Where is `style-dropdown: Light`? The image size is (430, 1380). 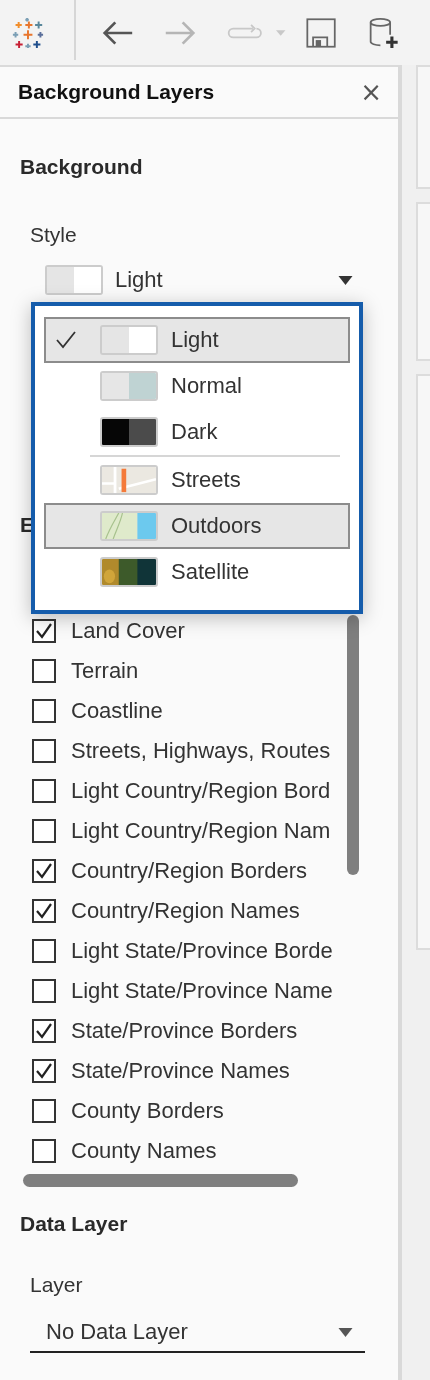
style-dropdown: Light is located at coordinates (205, 280).